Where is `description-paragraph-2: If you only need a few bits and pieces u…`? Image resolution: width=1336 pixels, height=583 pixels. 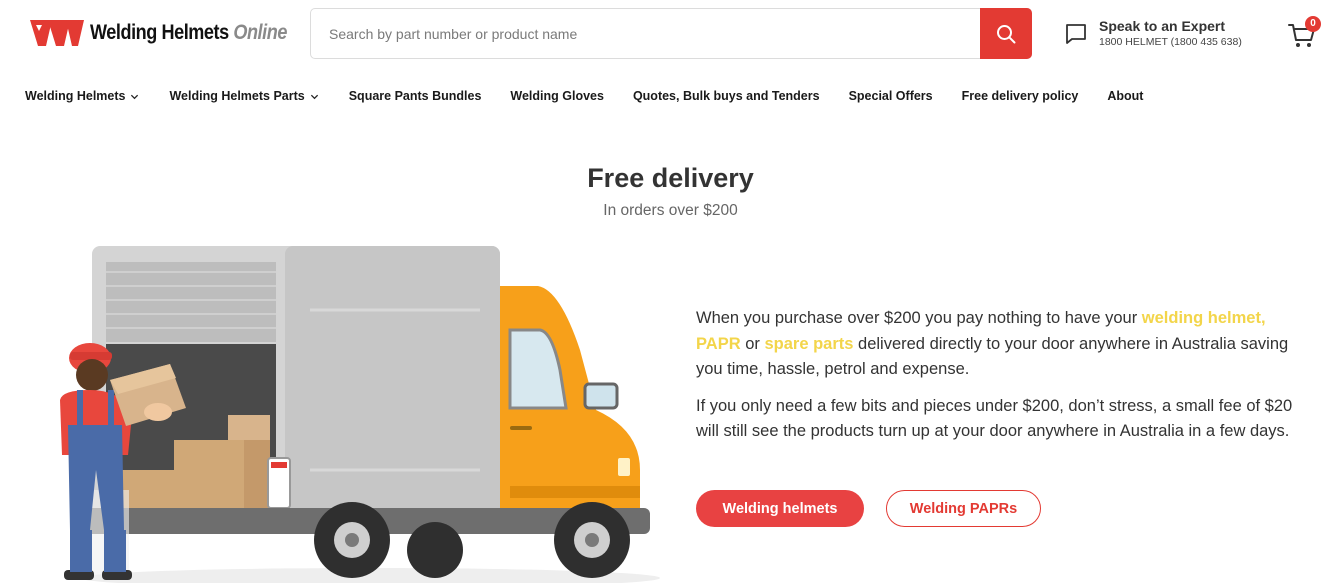
description-paragraph-2: If you only need a few bits and pieces u… is located at coordinates (994, 418).